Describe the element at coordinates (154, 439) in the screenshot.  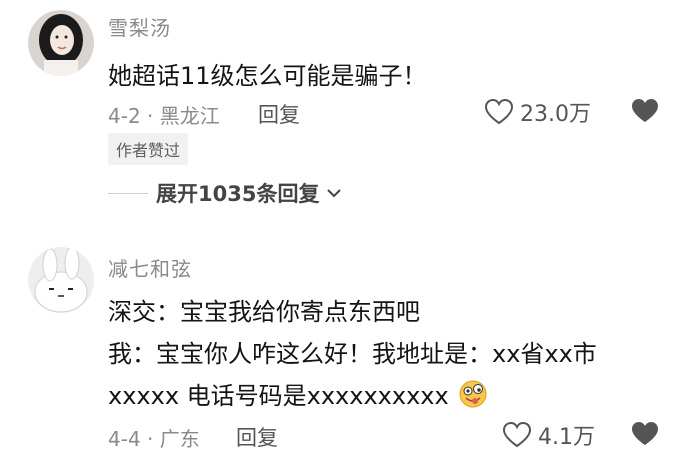
I see `comment-meta: 4-4 · 广东` at that location.